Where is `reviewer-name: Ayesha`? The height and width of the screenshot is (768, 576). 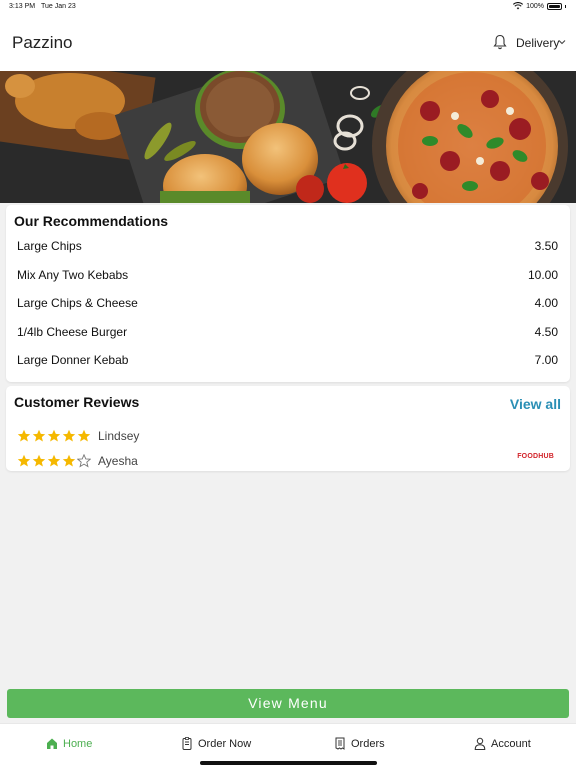
reviewer-name: Ayesha is located at coordinates (118, 461).